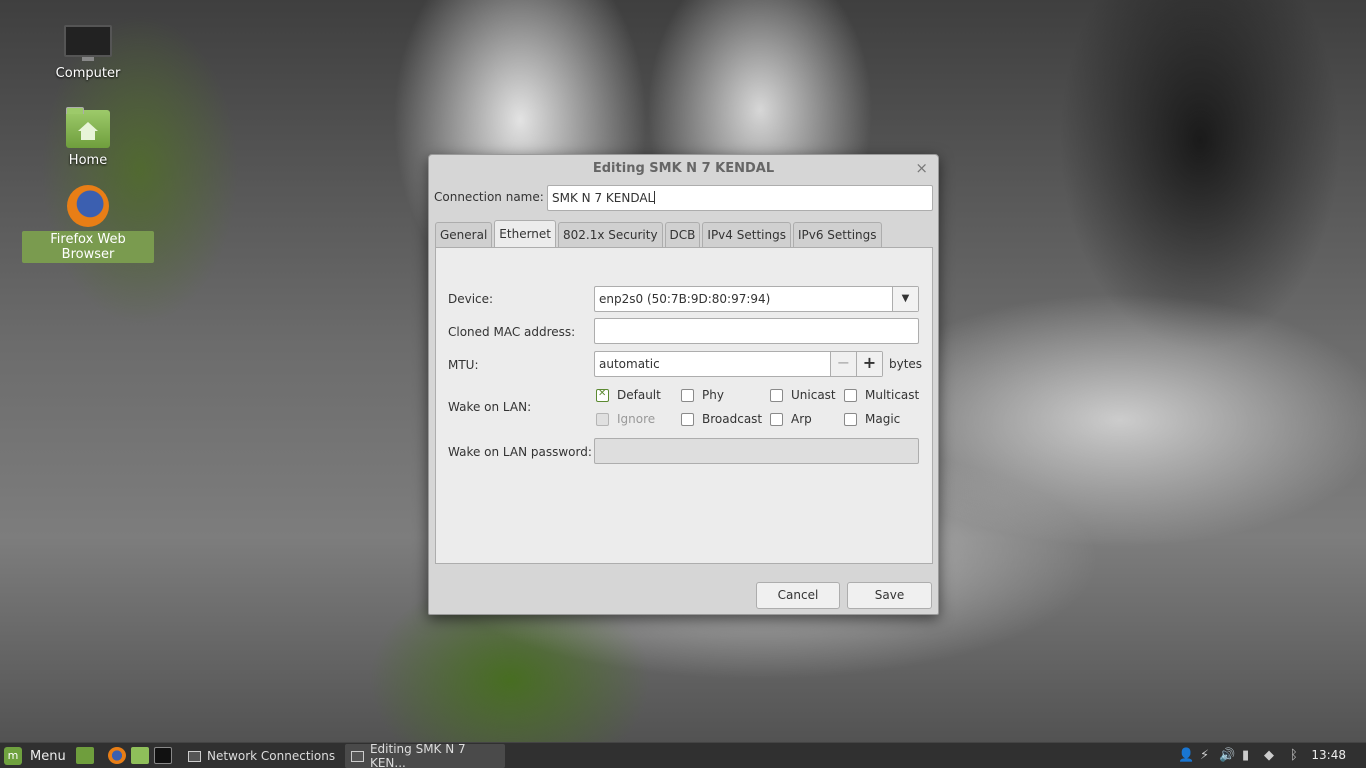  What do you see at coordinates (801, 419) in the screenshot?
I see `checkbox-label: Arp` at bounding box center [801, 419].